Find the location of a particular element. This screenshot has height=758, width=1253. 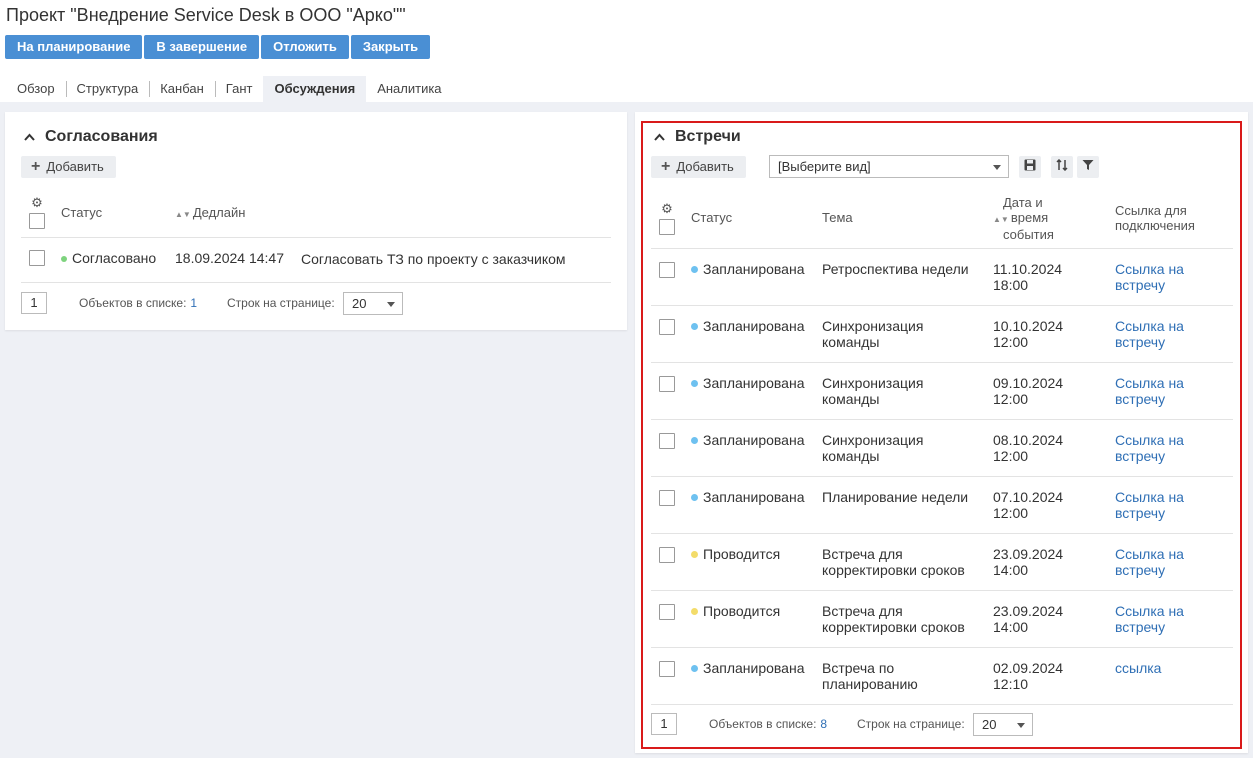

header-divider is located at coordinates (316, 237).